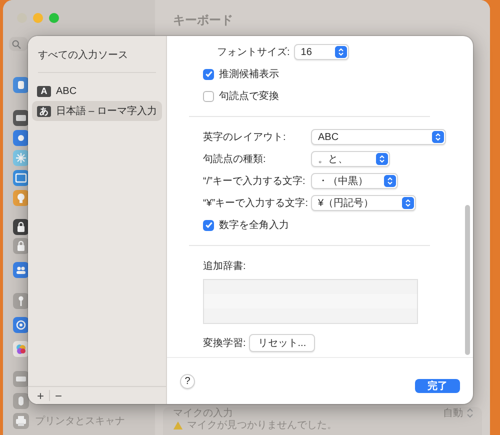  I want to click on done-button: 完了, so click(437, 386).